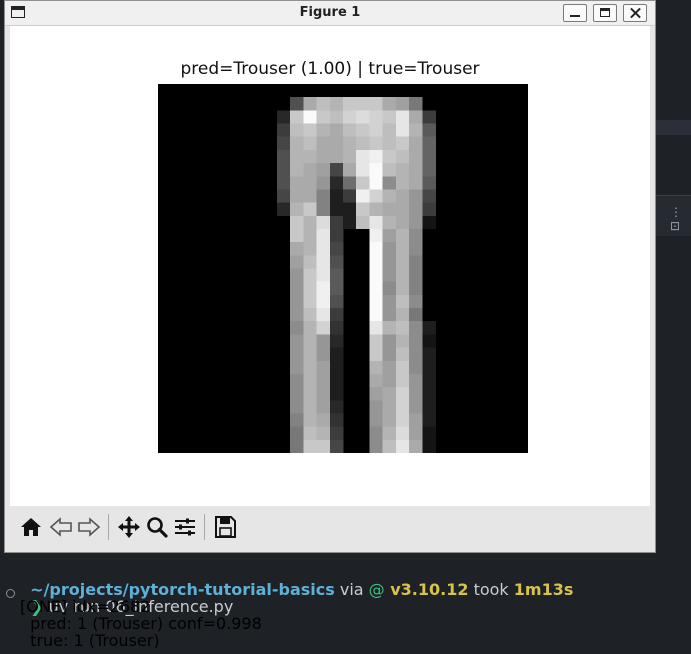 This screenshot has width=691, height=654. Describe the element at coordinates (10, 593) in the screenshot. I see `prompt-status-icon` at that location.